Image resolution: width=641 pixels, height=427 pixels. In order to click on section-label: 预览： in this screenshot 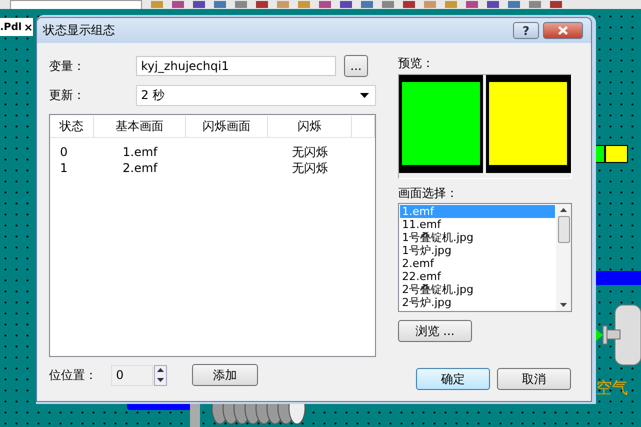, I will do `click(416, 63)`.